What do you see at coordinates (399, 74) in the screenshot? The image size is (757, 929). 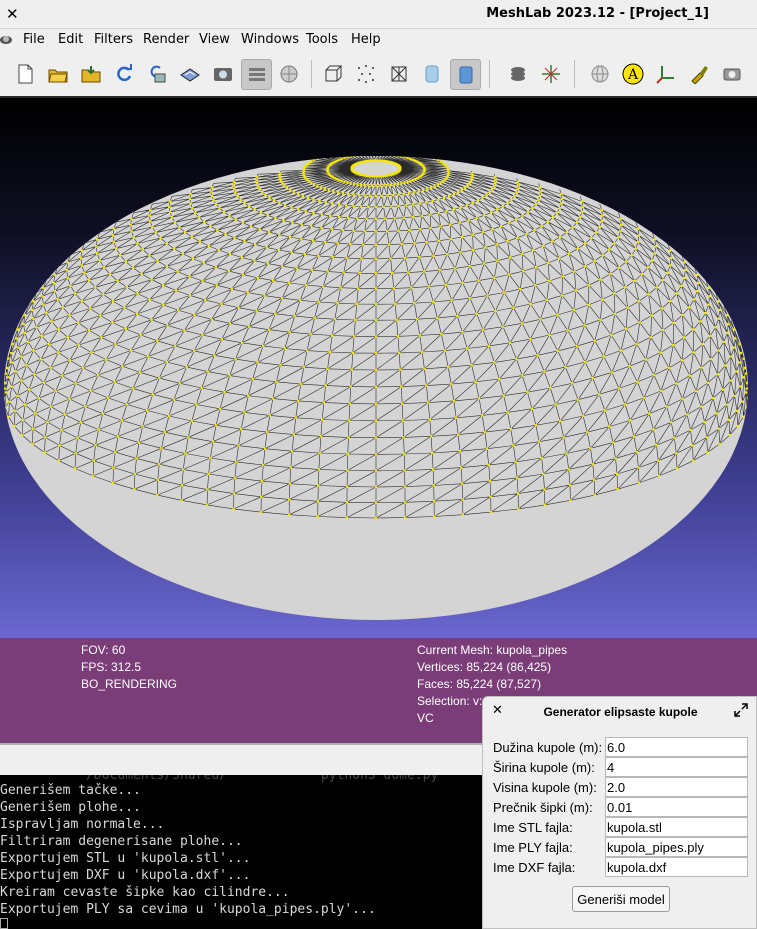 I see `wireframe-icon` at bounding box center [399, 74].